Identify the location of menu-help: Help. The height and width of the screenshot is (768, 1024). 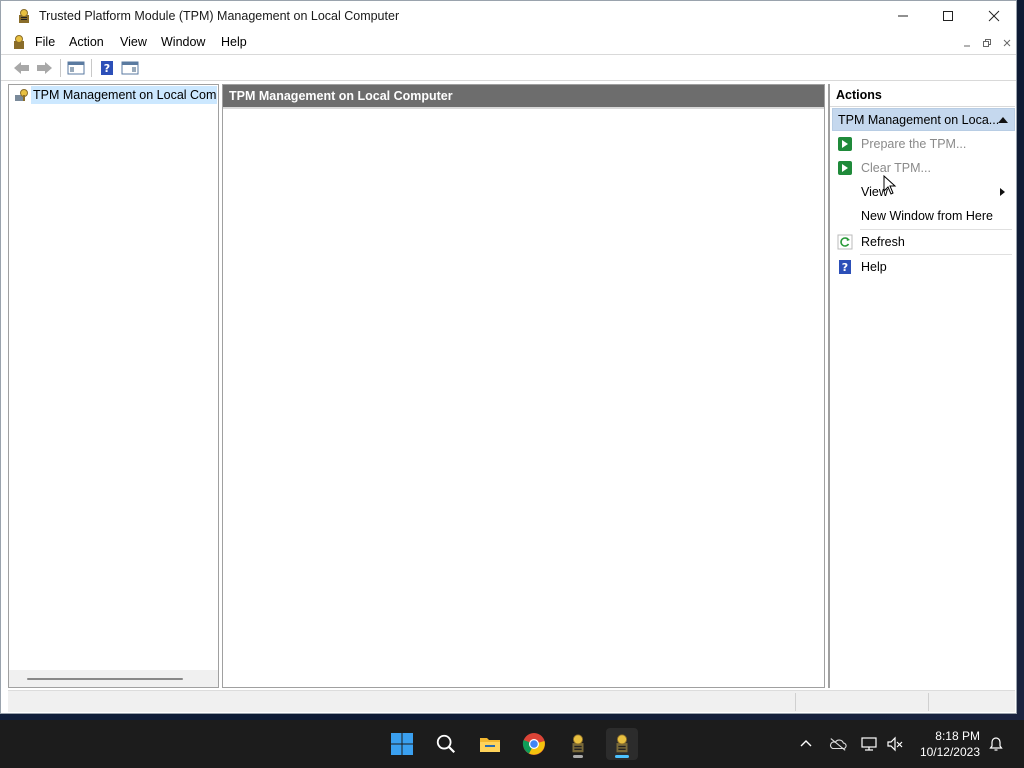
(234, 42).